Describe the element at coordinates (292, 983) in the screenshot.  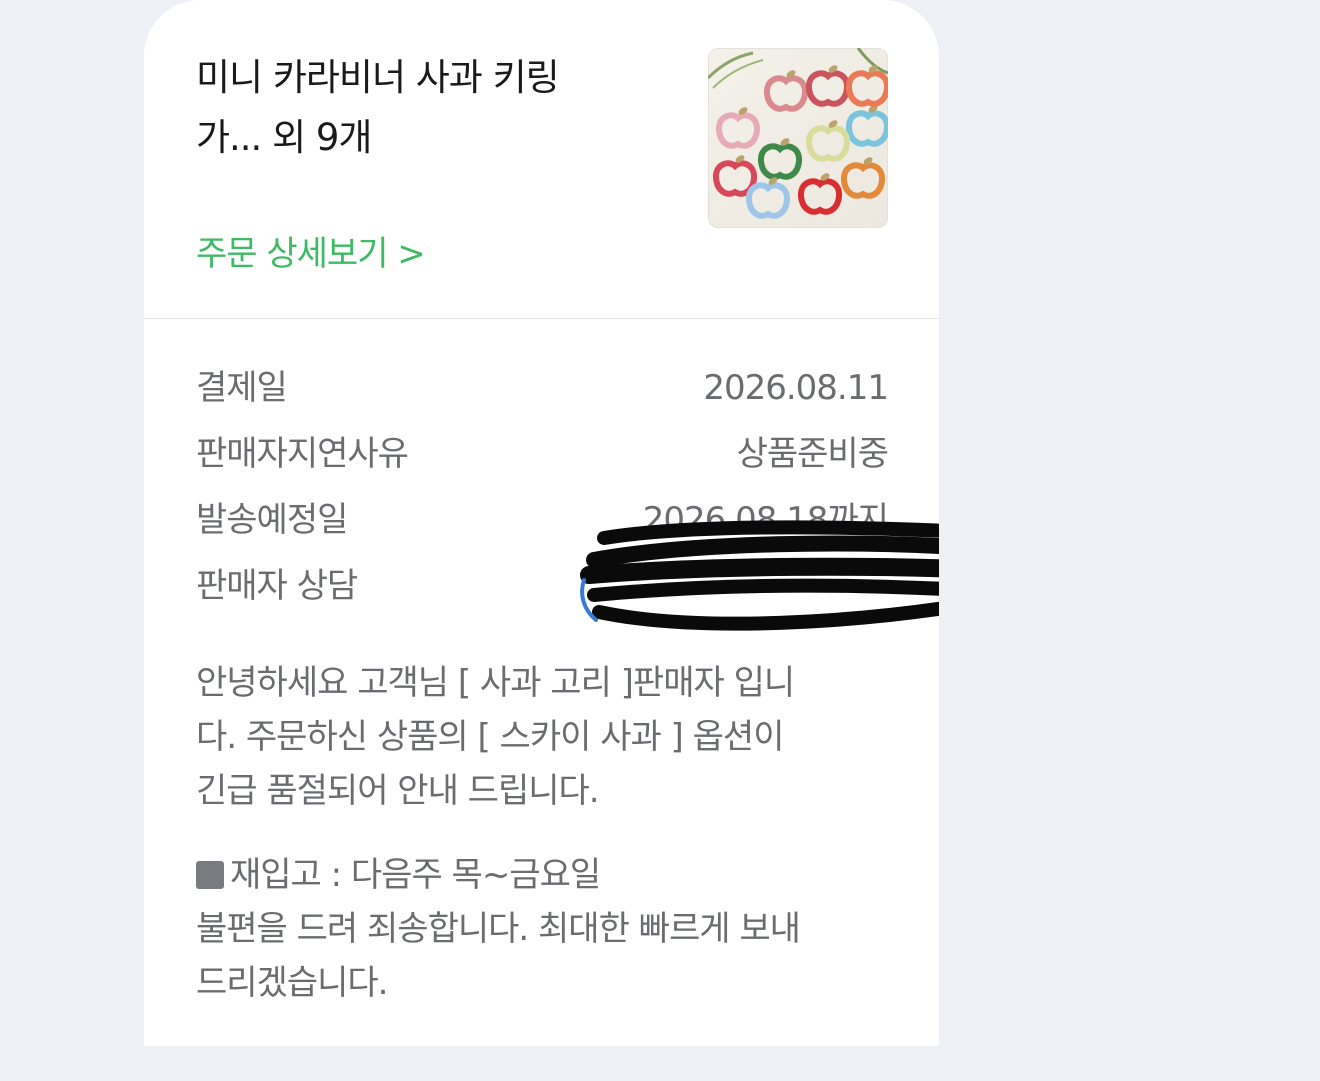
I see `message-line: 드리겠습니다.` at that location.